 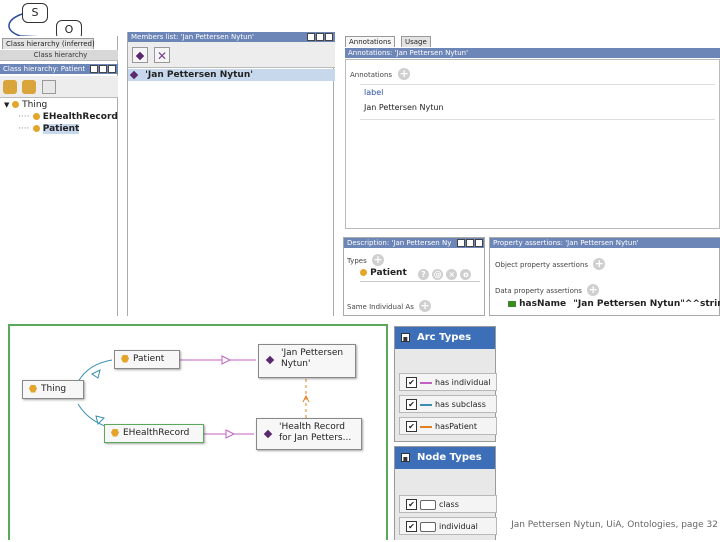 What do you see at coordinates (449, 457) in the screenshot?
I see `node-types-title: Node Types` at bounding box center [449, 457].